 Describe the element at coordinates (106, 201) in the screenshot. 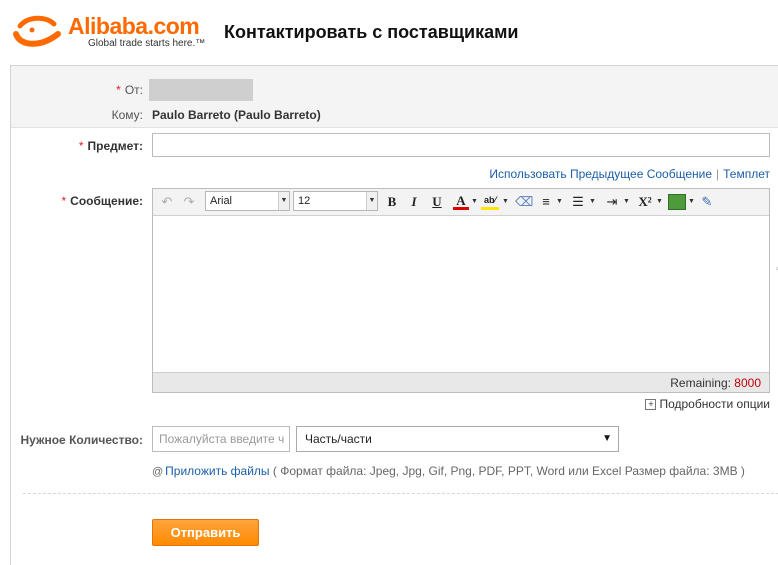

I see `message-label: Сообщение:` at that location.